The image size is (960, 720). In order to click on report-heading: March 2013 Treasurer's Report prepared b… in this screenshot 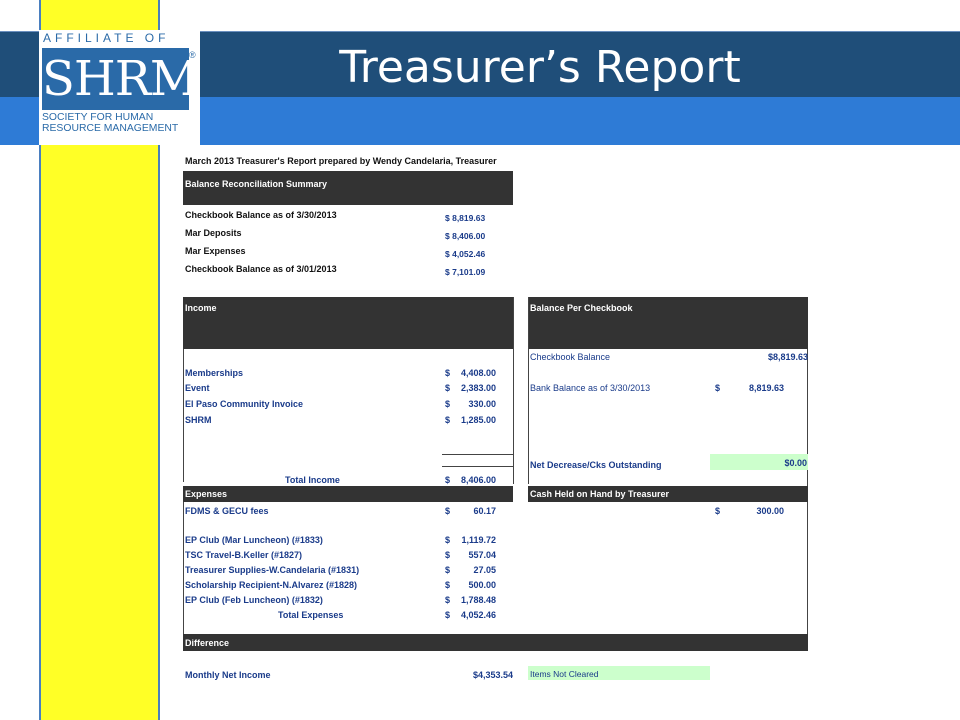, I will do `click(341, 161)`.